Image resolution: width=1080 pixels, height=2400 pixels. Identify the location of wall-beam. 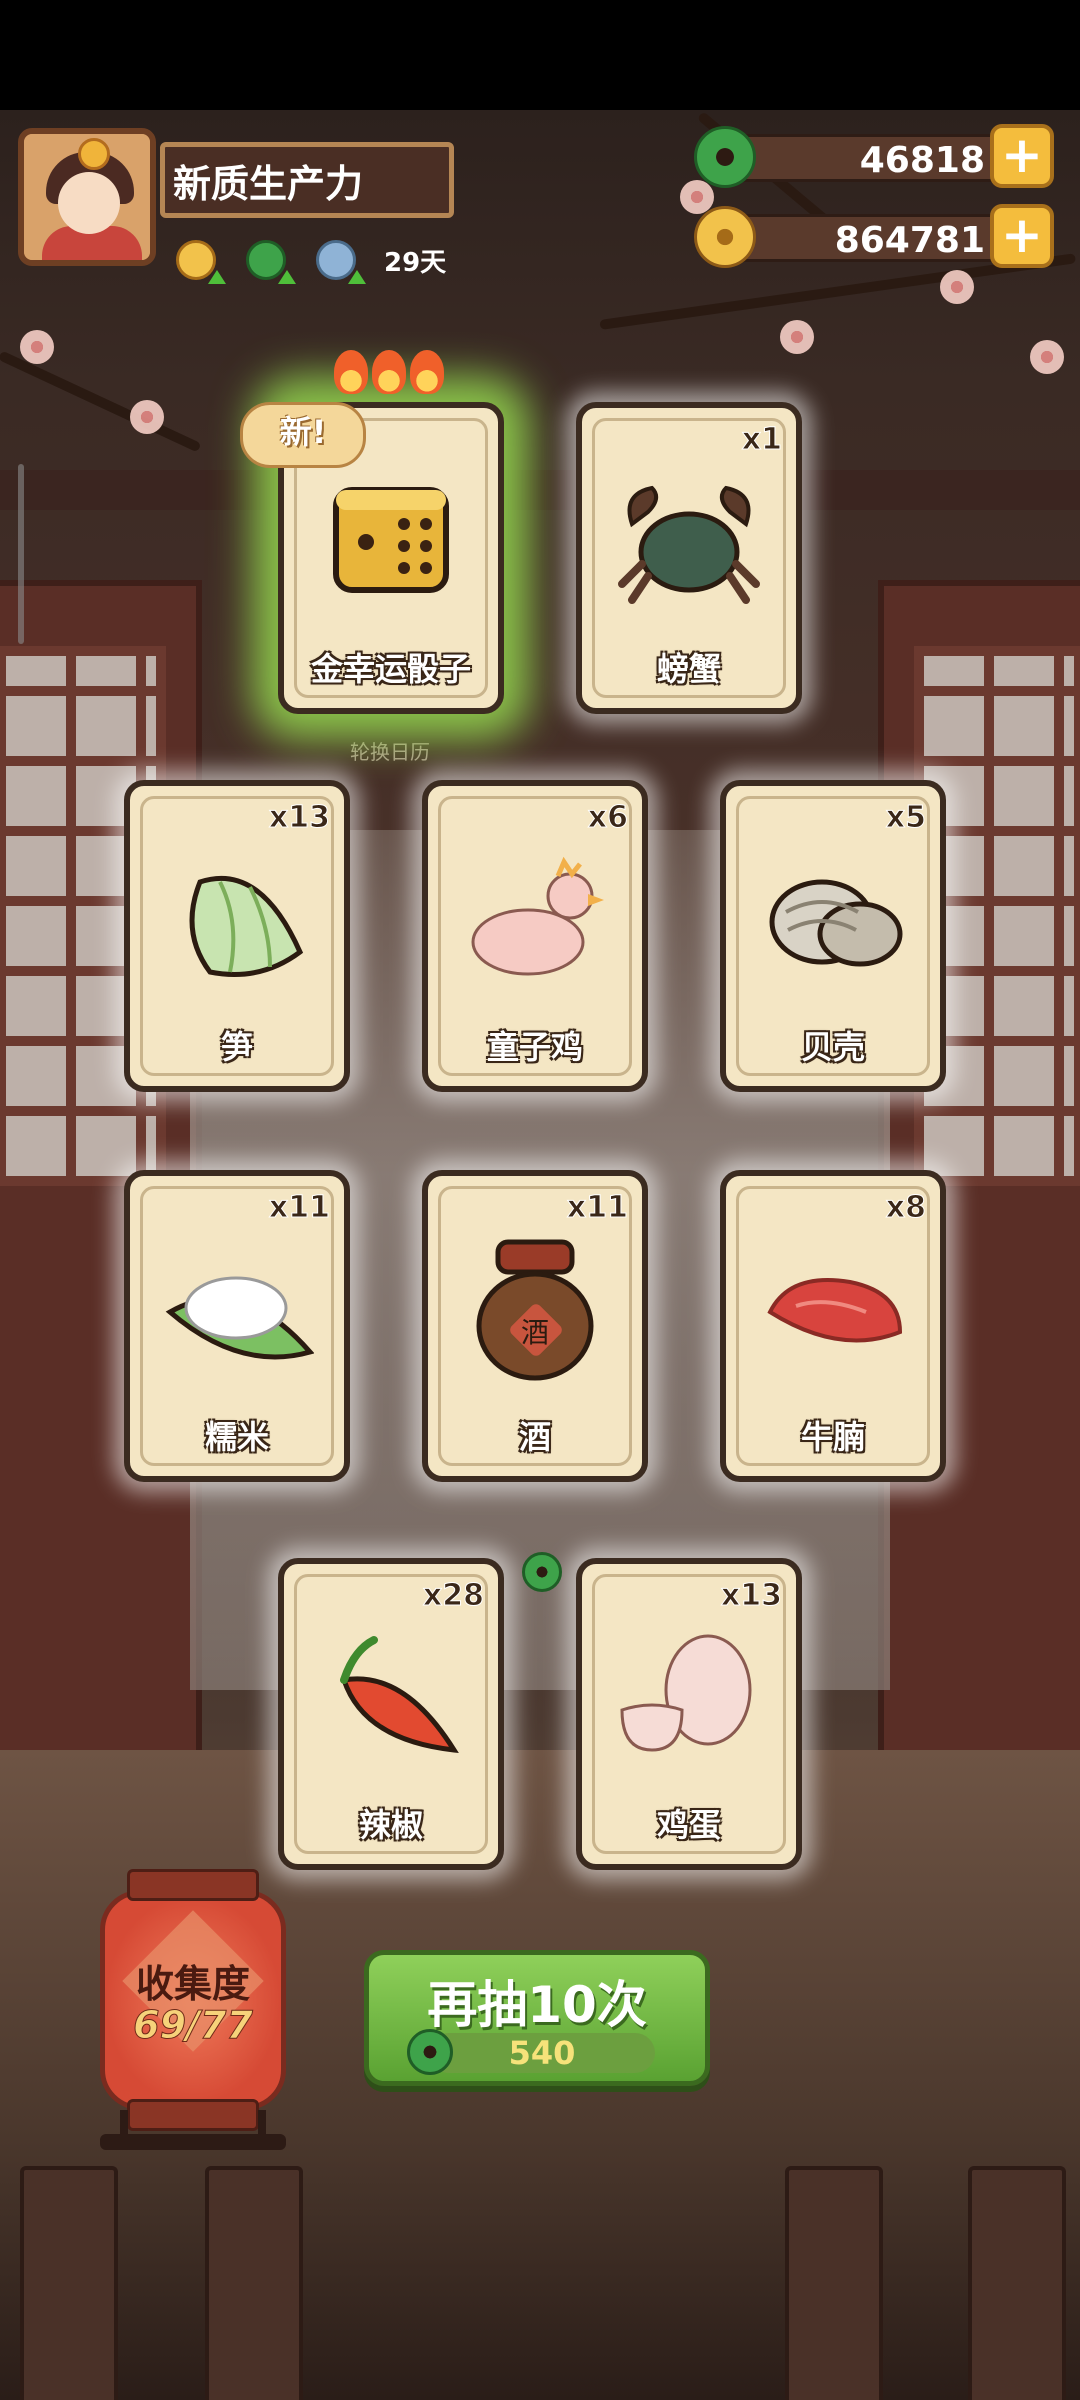
(540, 490).